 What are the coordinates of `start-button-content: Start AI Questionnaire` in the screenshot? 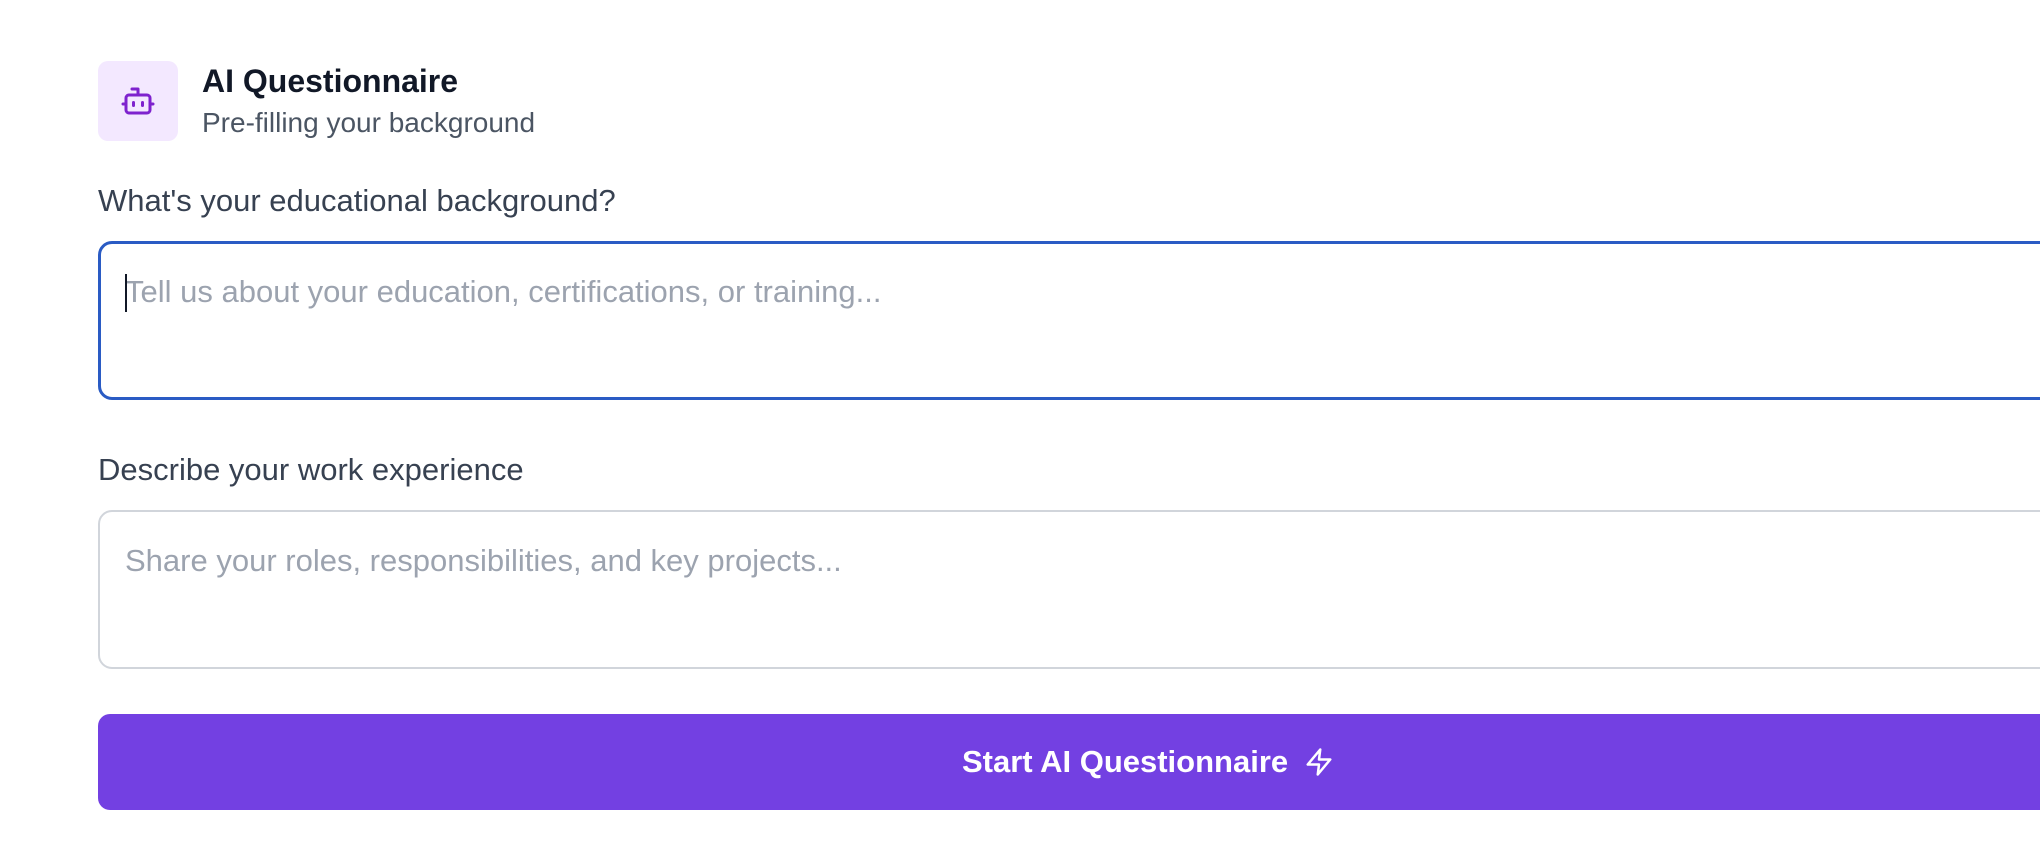 It's located at (1148, 762).